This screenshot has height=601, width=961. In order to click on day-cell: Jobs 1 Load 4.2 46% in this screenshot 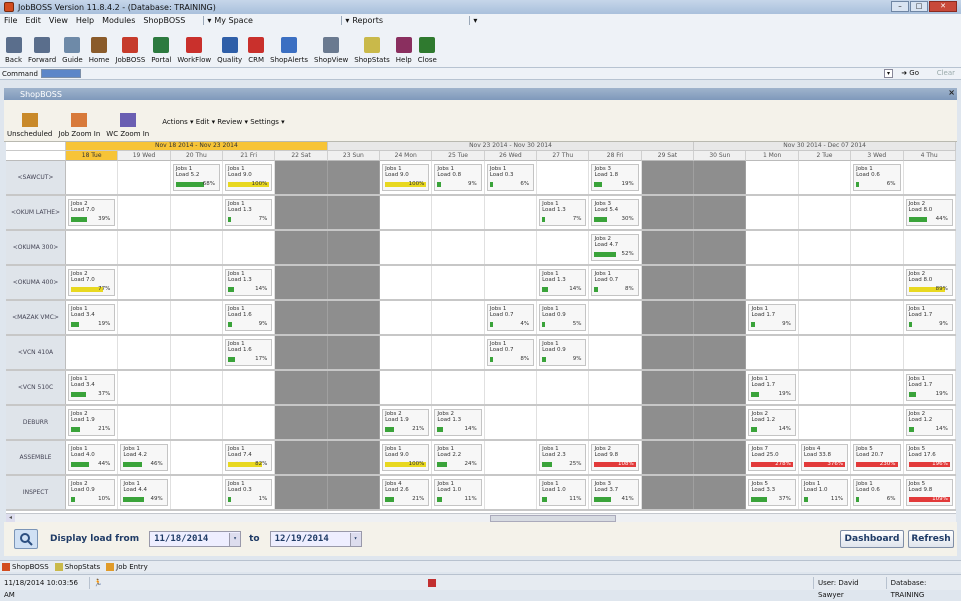, I will do `click(144, 457)`.